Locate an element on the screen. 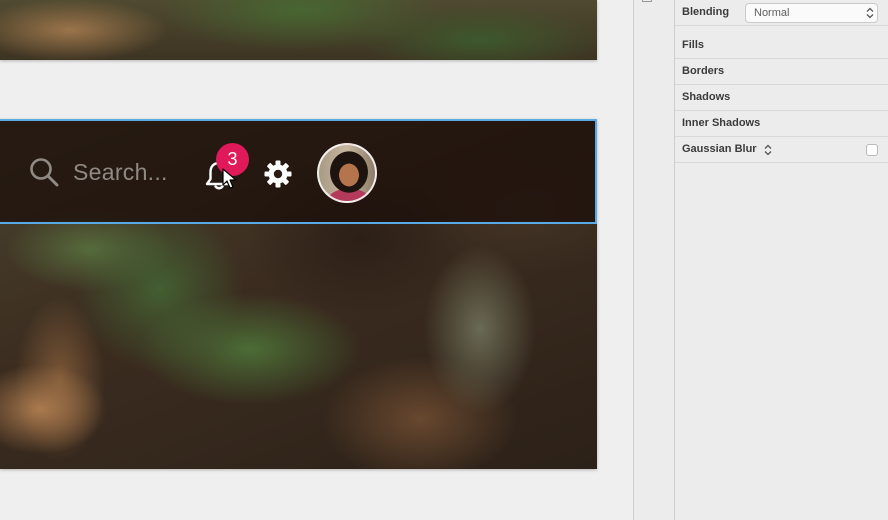 The image size is (888, 520). panel-divider is located at coordinates (654, 260).